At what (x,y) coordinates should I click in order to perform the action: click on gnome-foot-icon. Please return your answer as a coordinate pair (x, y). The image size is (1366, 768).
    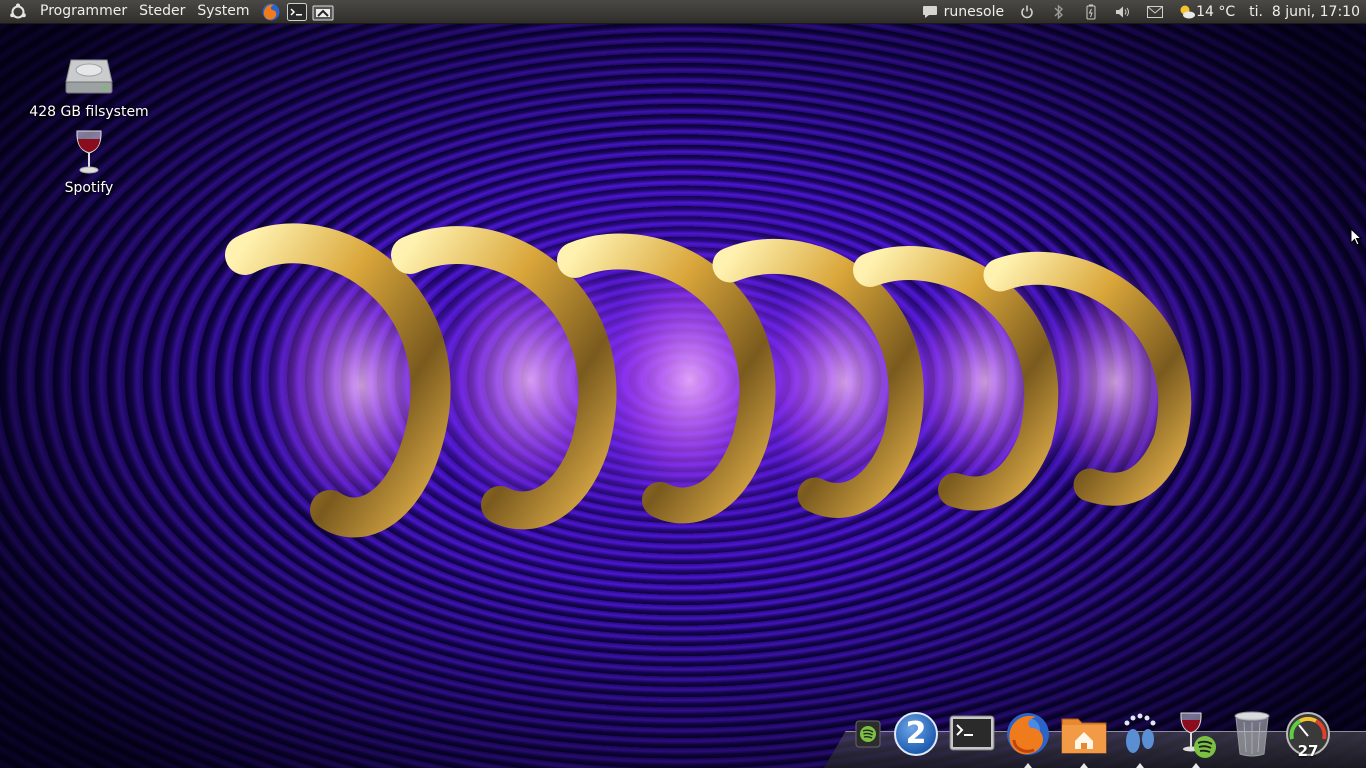
    Looking at the image, I should click on (1140, 733).